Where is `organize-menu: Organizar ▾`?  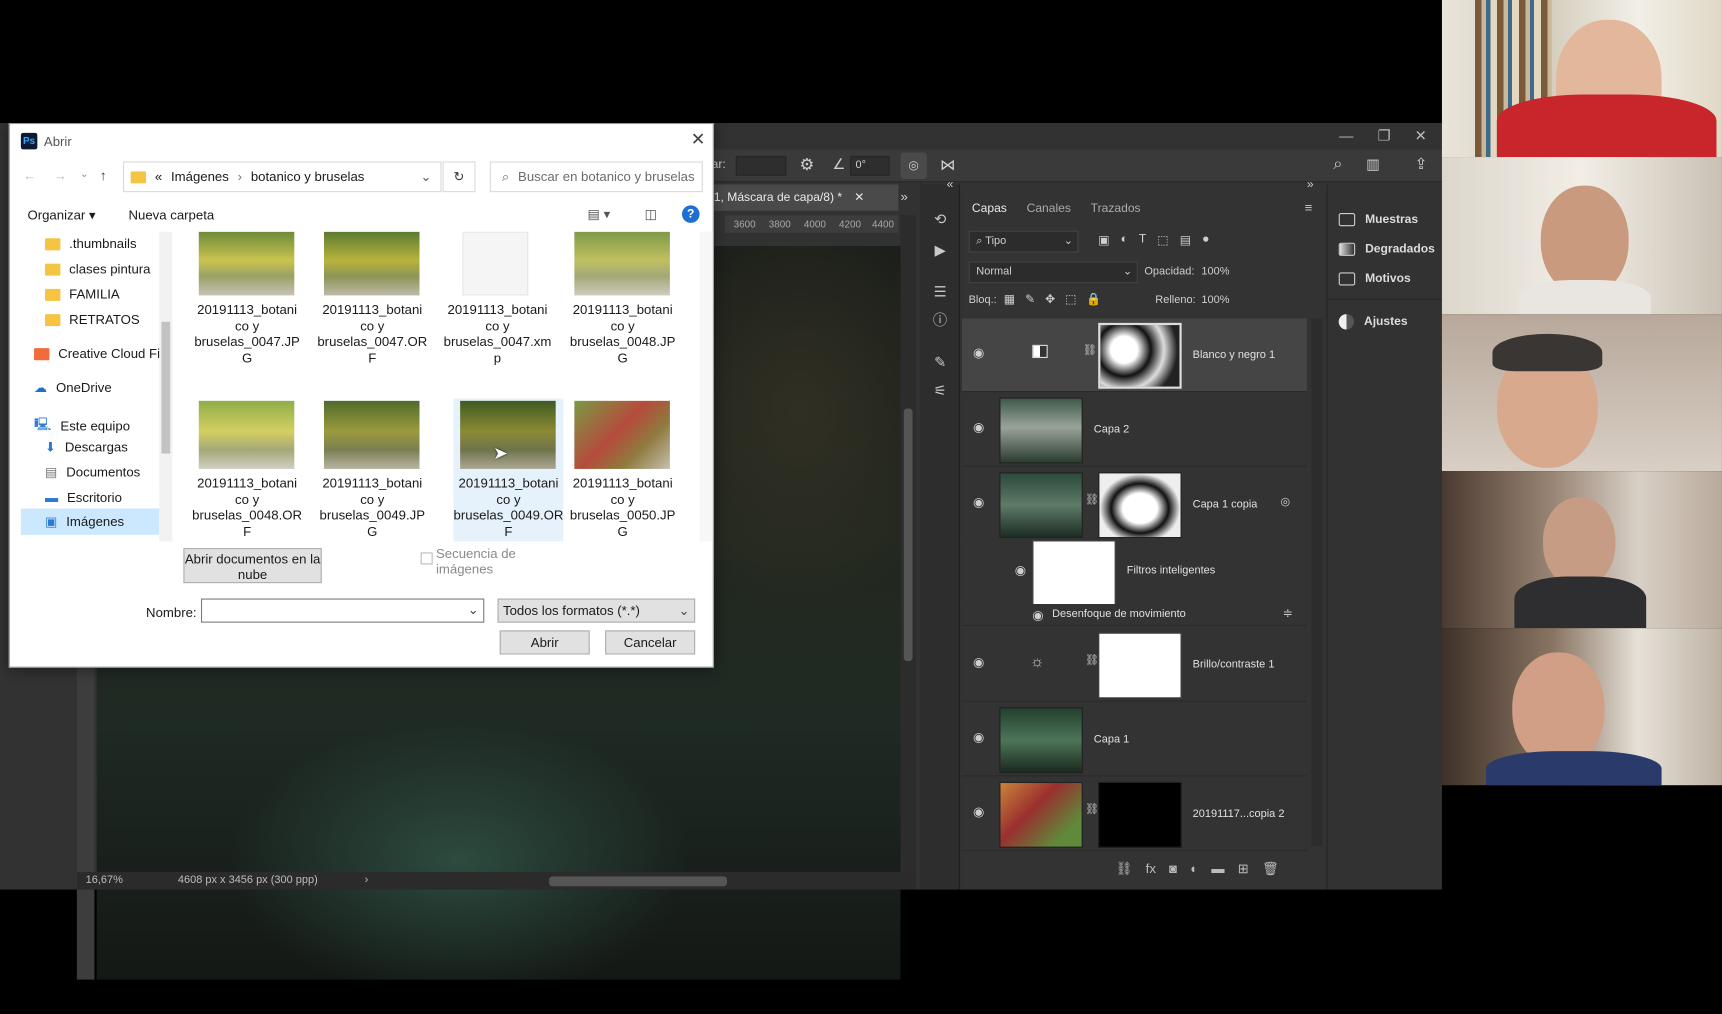
organize-menu: Organizar ▾ is located at coordinates (61, 215).